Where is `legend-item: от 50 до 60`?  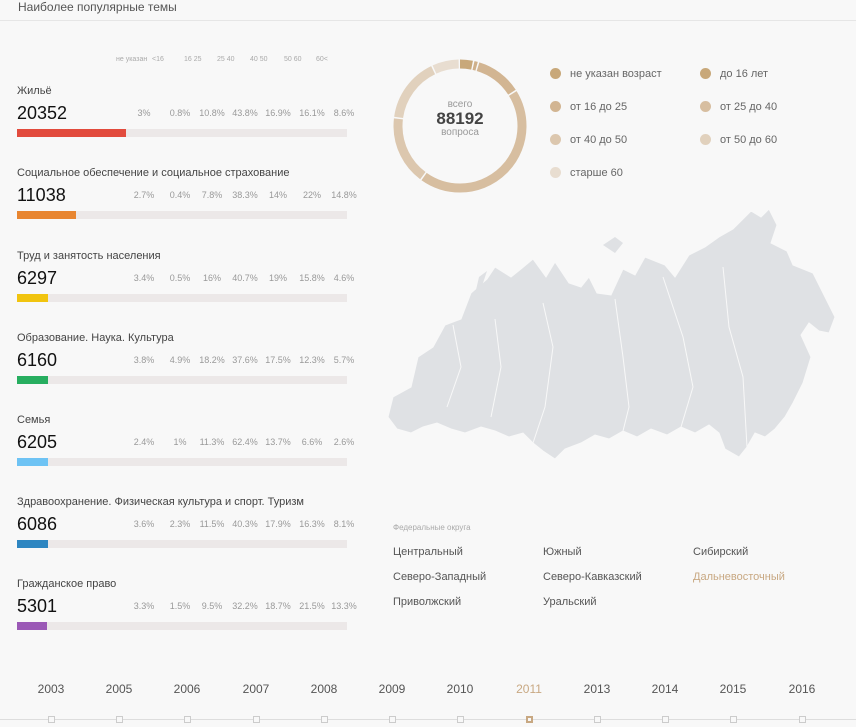
legend-item: от 50 до 60 is located at coordinates (738, 140).